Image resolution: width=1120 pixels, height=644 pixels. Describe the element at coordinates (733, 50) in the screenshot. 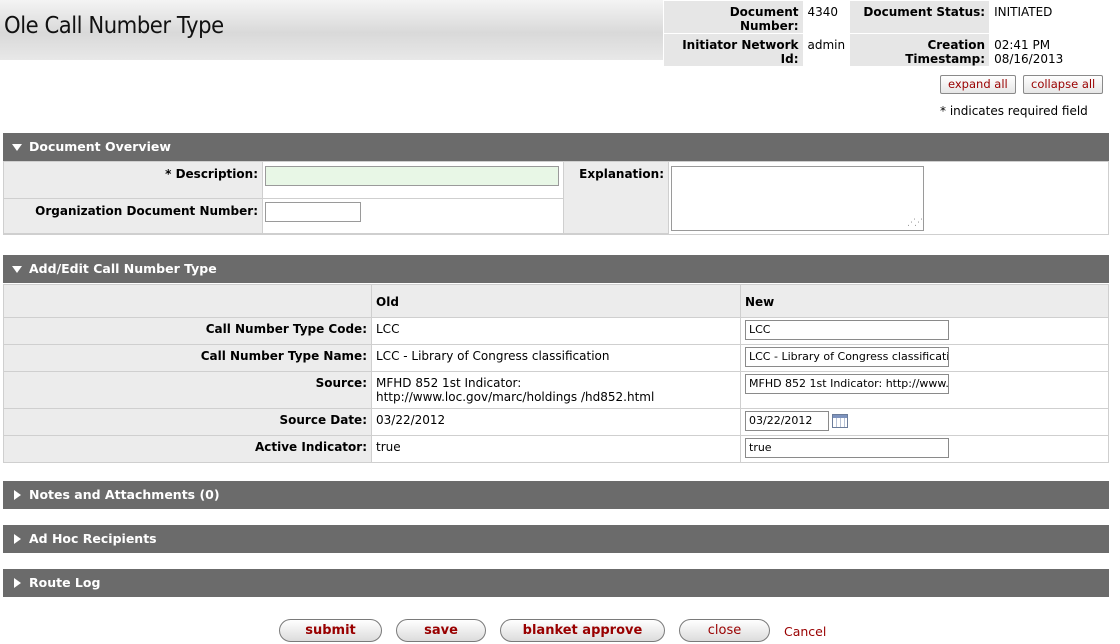

I see `initiator-label: Initiator Network Id:` at that location.